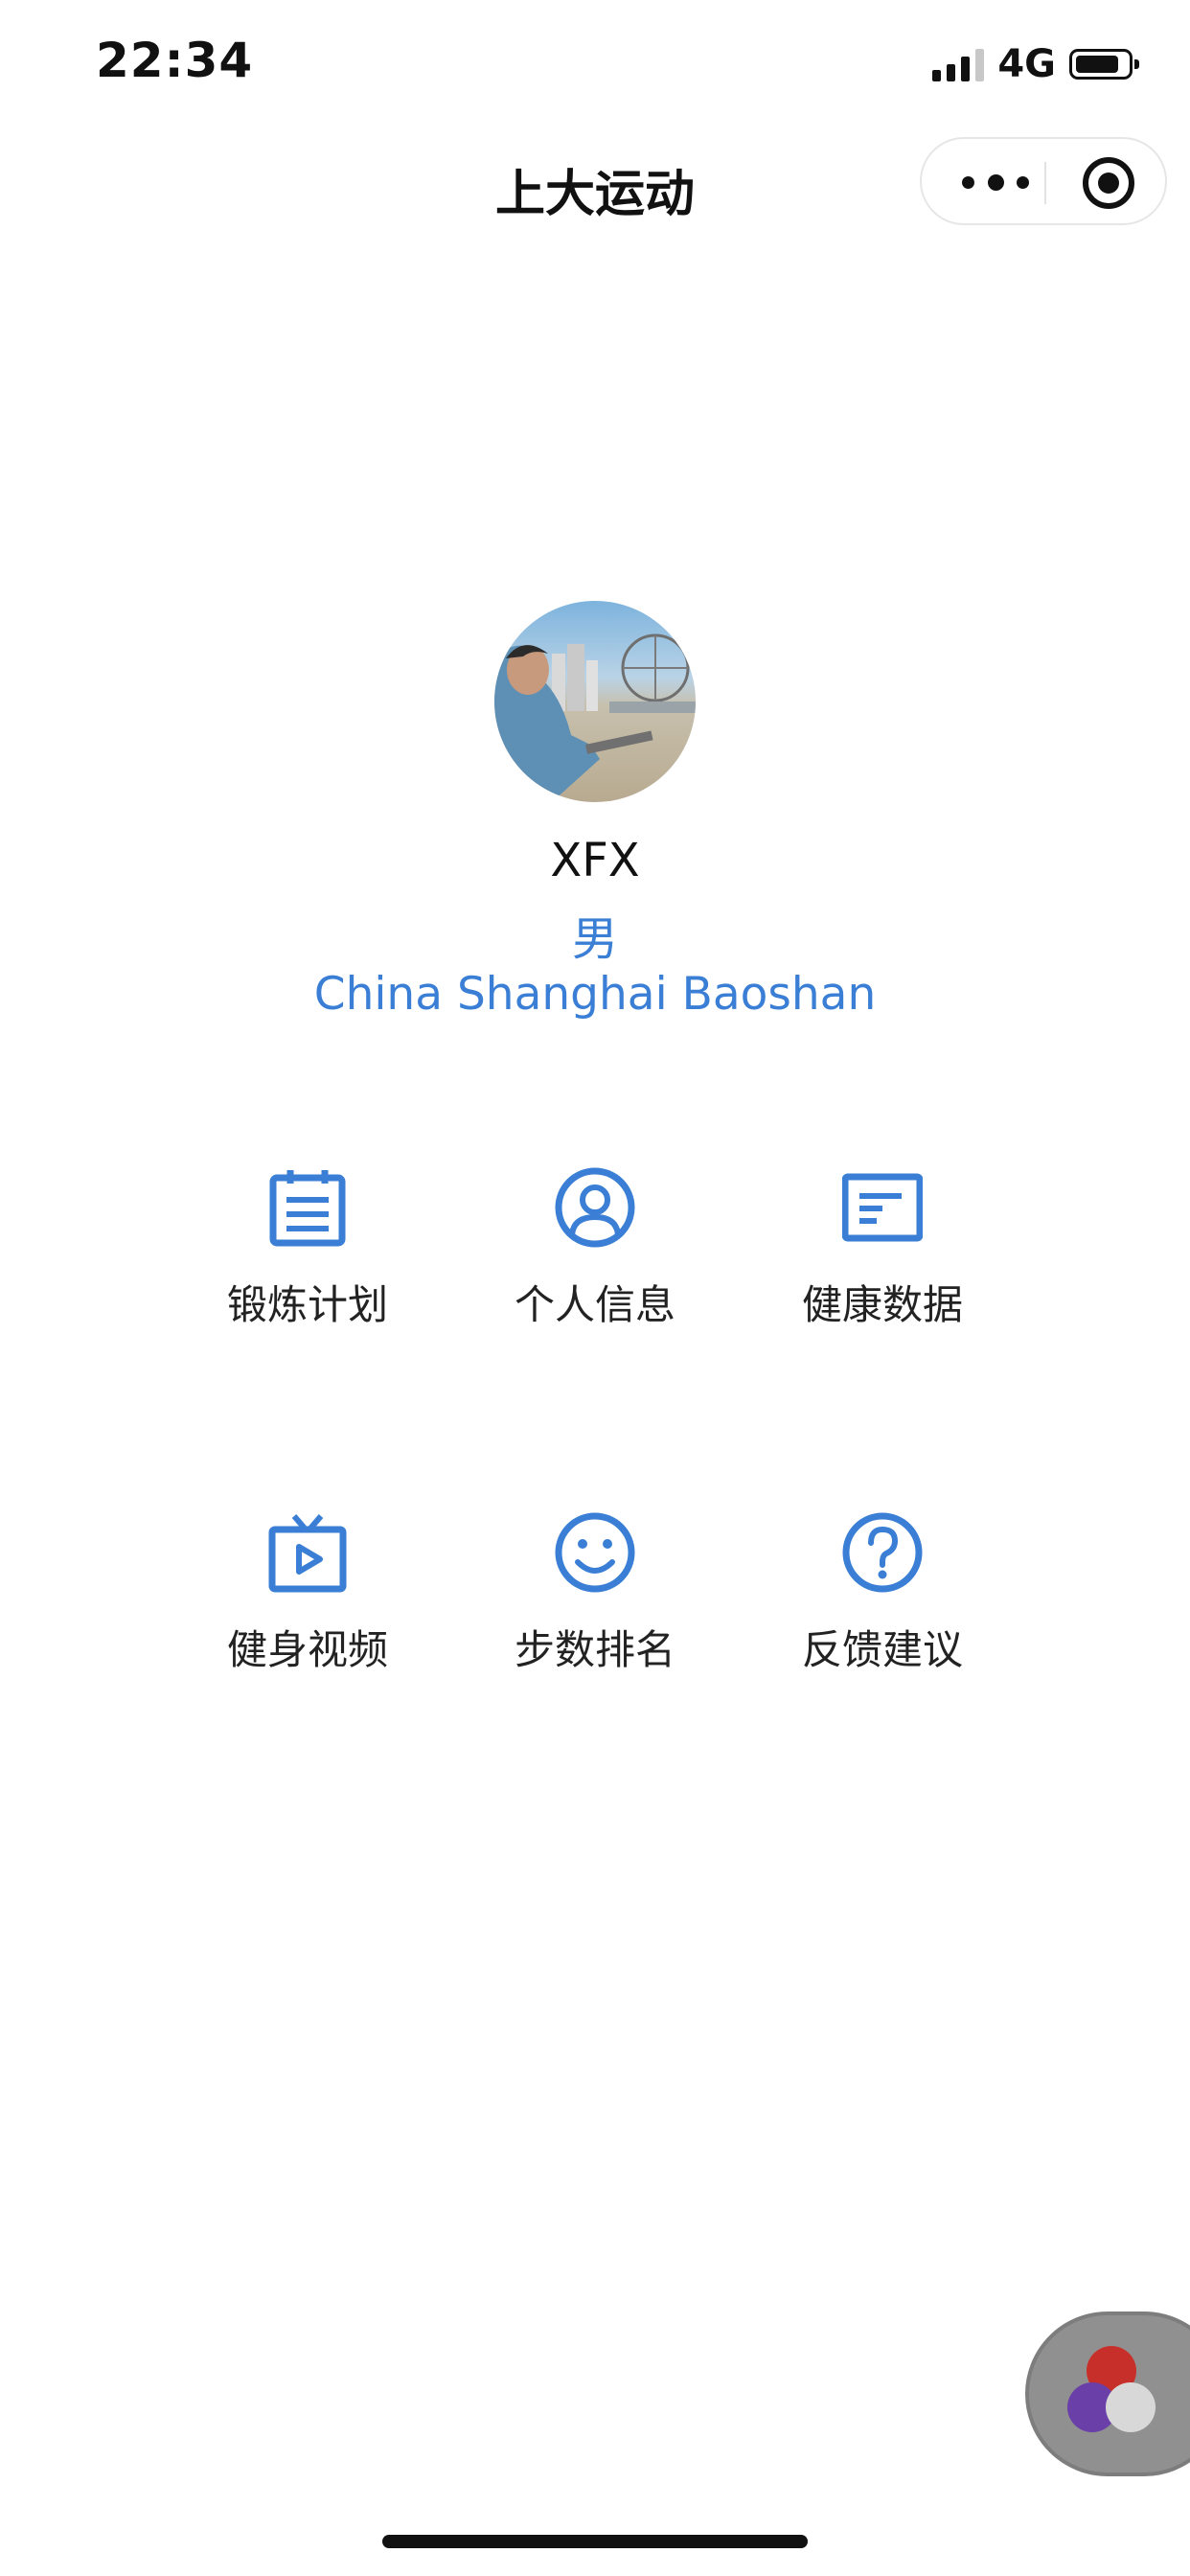 The image size is (1190, 2576). Describe the element at coordinates (595, 1263) in the screenshot. I see `menu-item-personal-info: 个人信息` at that location.